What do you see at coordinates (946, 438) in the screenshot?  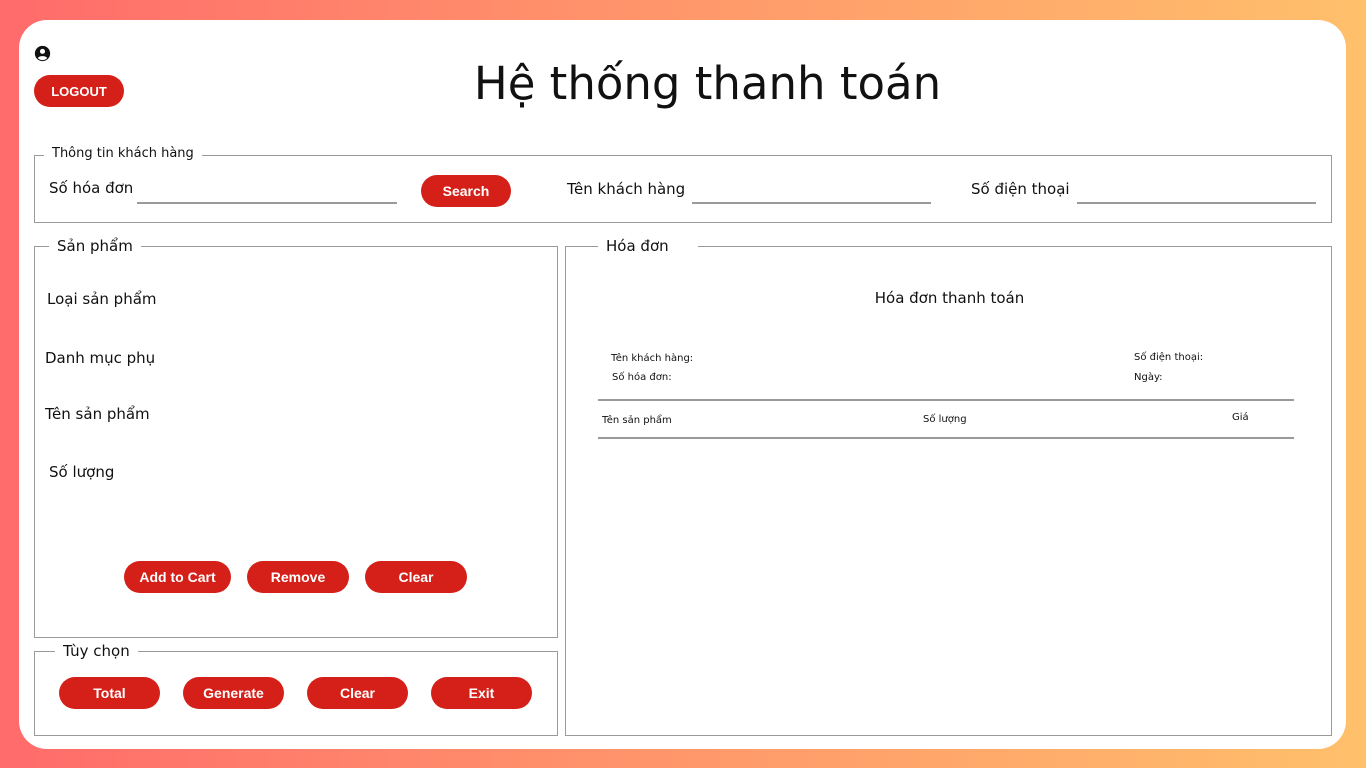 I see `invoice-table-header-border` at bounding box center [946, 438].